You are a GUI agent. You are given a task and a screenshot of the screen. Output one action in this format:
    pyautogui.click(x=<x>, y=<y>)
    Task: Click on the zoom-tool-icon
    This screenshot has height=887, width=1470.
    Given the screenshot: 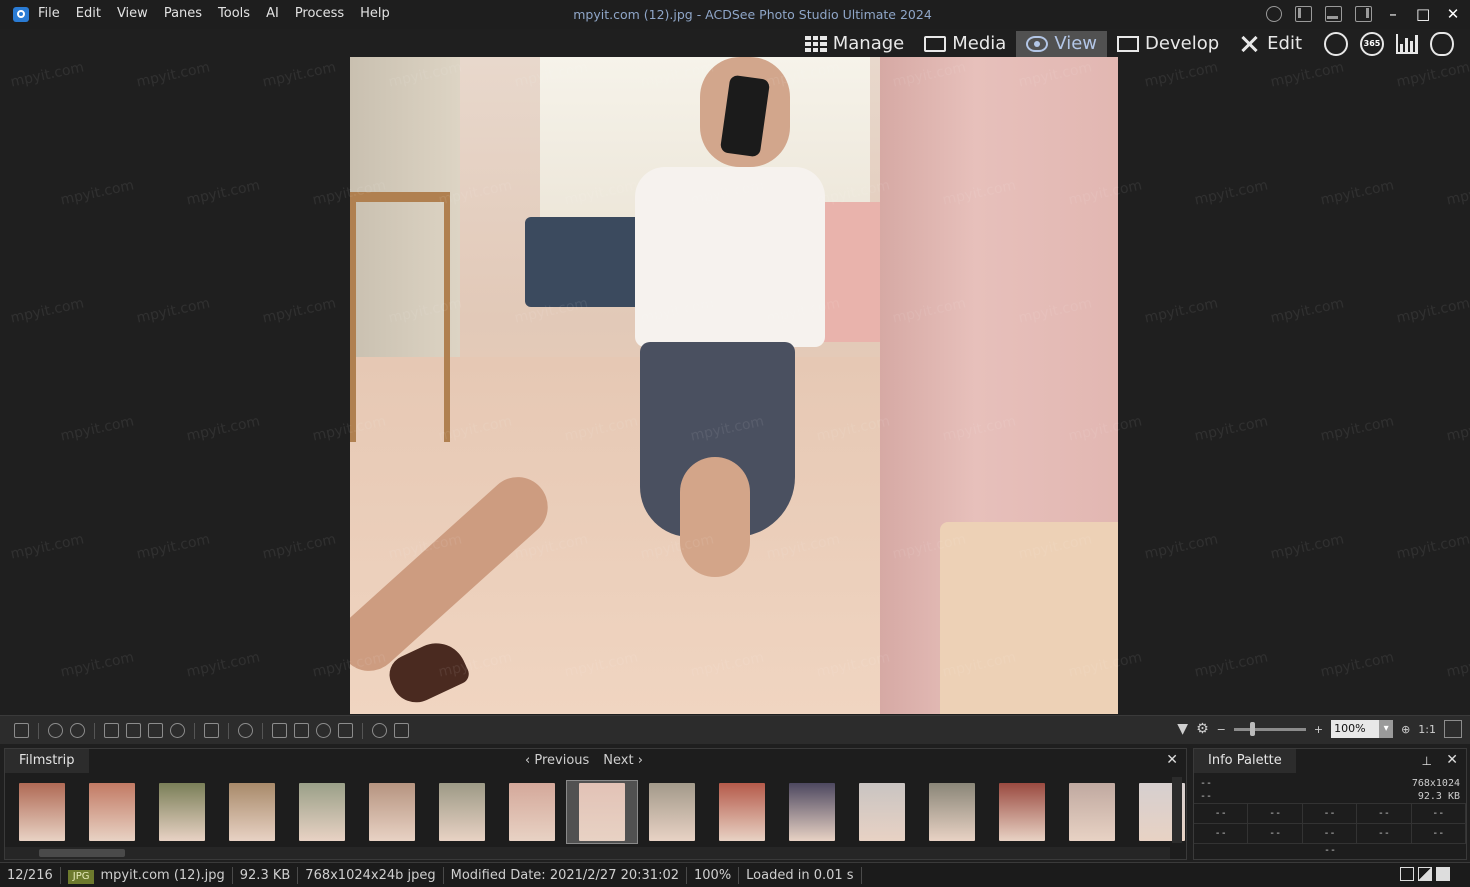 What is the action you would take?
    pyautogui.click(x=177, y=730)
    